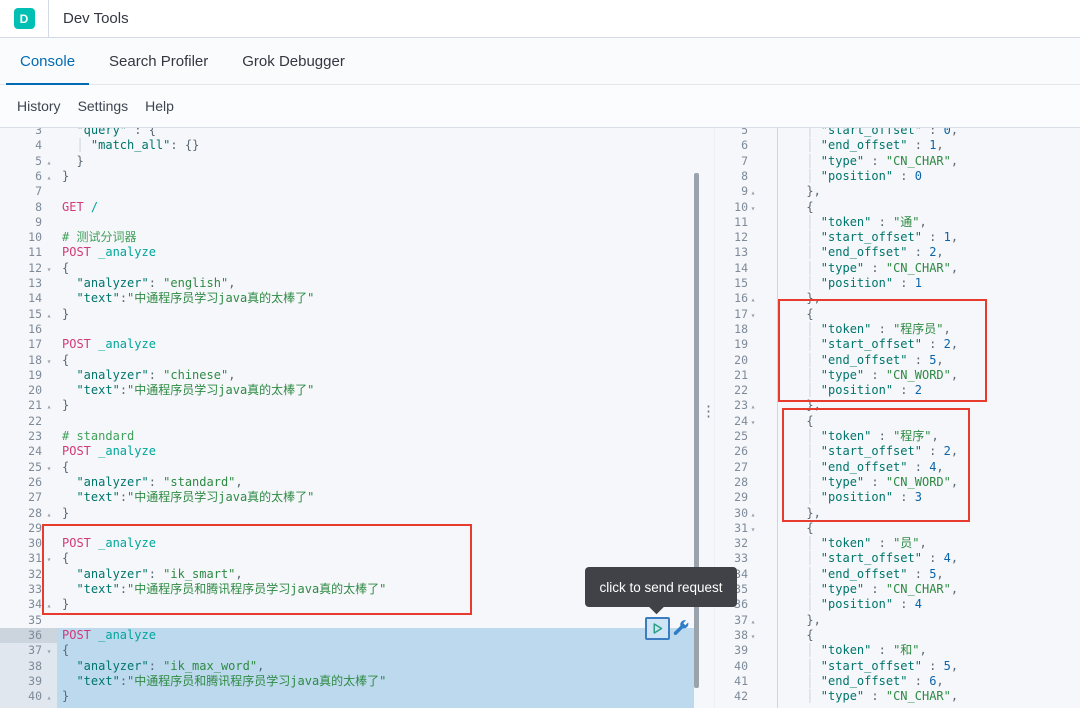 The width and height of the screenshot is (1080, 708). What do you see at coordinates (897, 666) in the screenshot?
I see `code-line-response-40: 40 │ "start_offset" : 5,` at bounding box center [897, 666].